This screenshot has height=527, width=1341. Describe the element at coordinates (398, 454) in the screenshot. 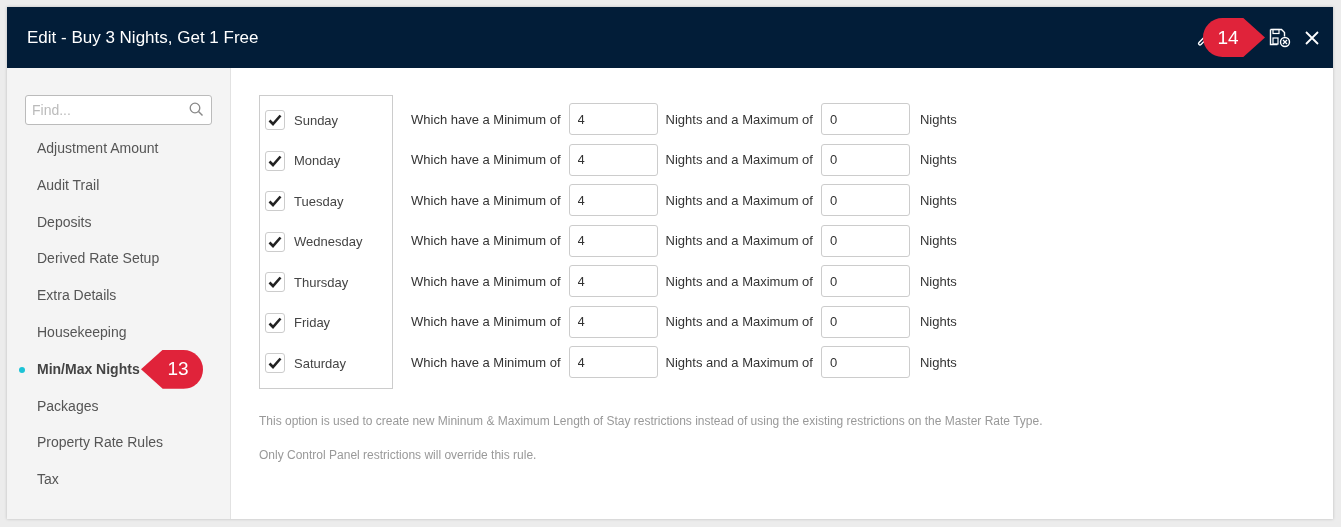

I see `help-text: Only Control Panel restrictions will override this rule.` at that location.